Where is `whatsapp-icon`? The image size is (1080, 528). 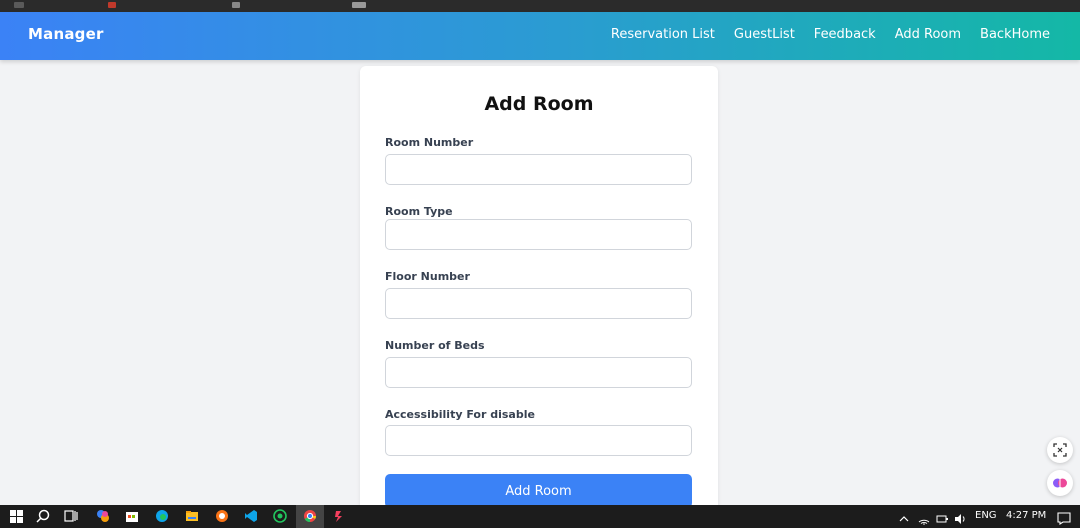 whatsapp-icon is located at coordinates (280, 516).